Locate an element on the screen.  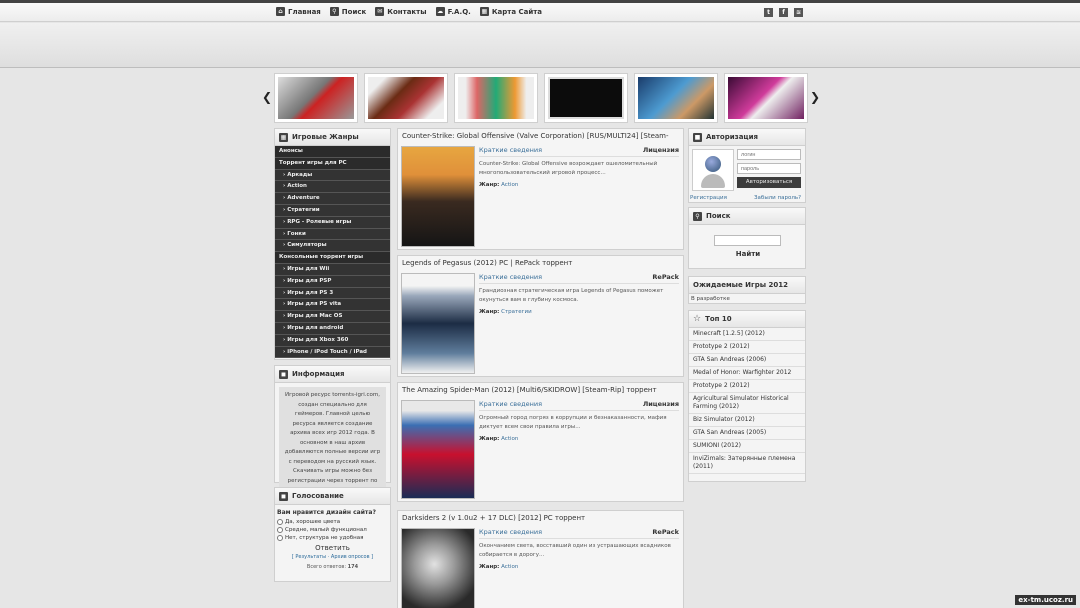
genre-label: Аркады is located at coordinates (300, 174).